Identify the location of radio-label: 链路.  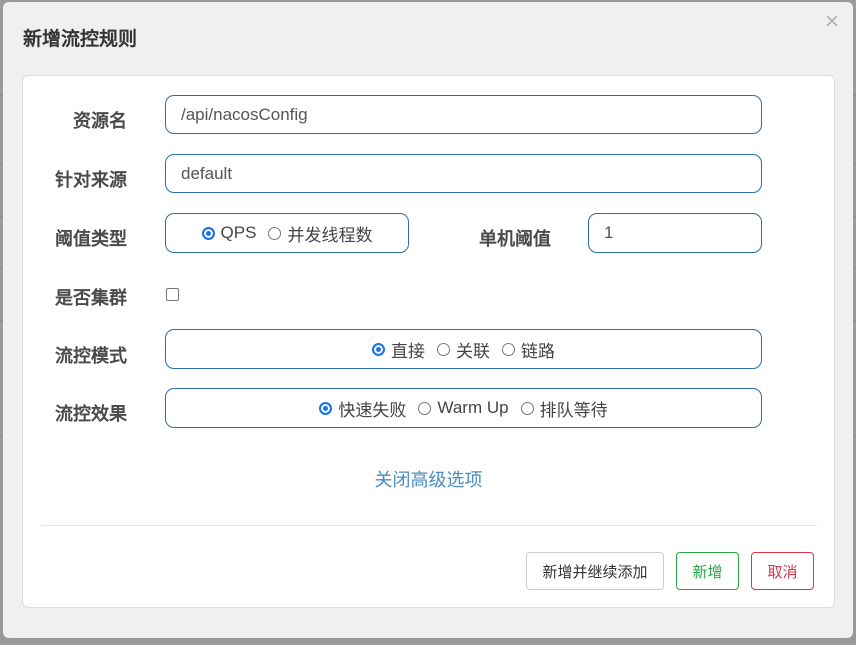
(538, 351).